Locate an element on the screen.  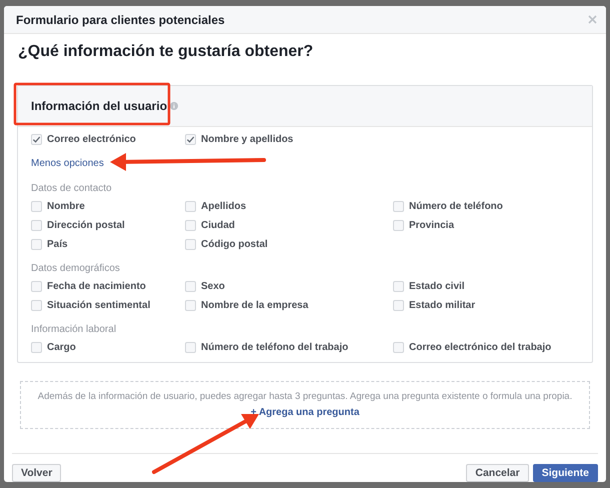
checkbox-label: Apellidos is located at coordinates (223, 206).